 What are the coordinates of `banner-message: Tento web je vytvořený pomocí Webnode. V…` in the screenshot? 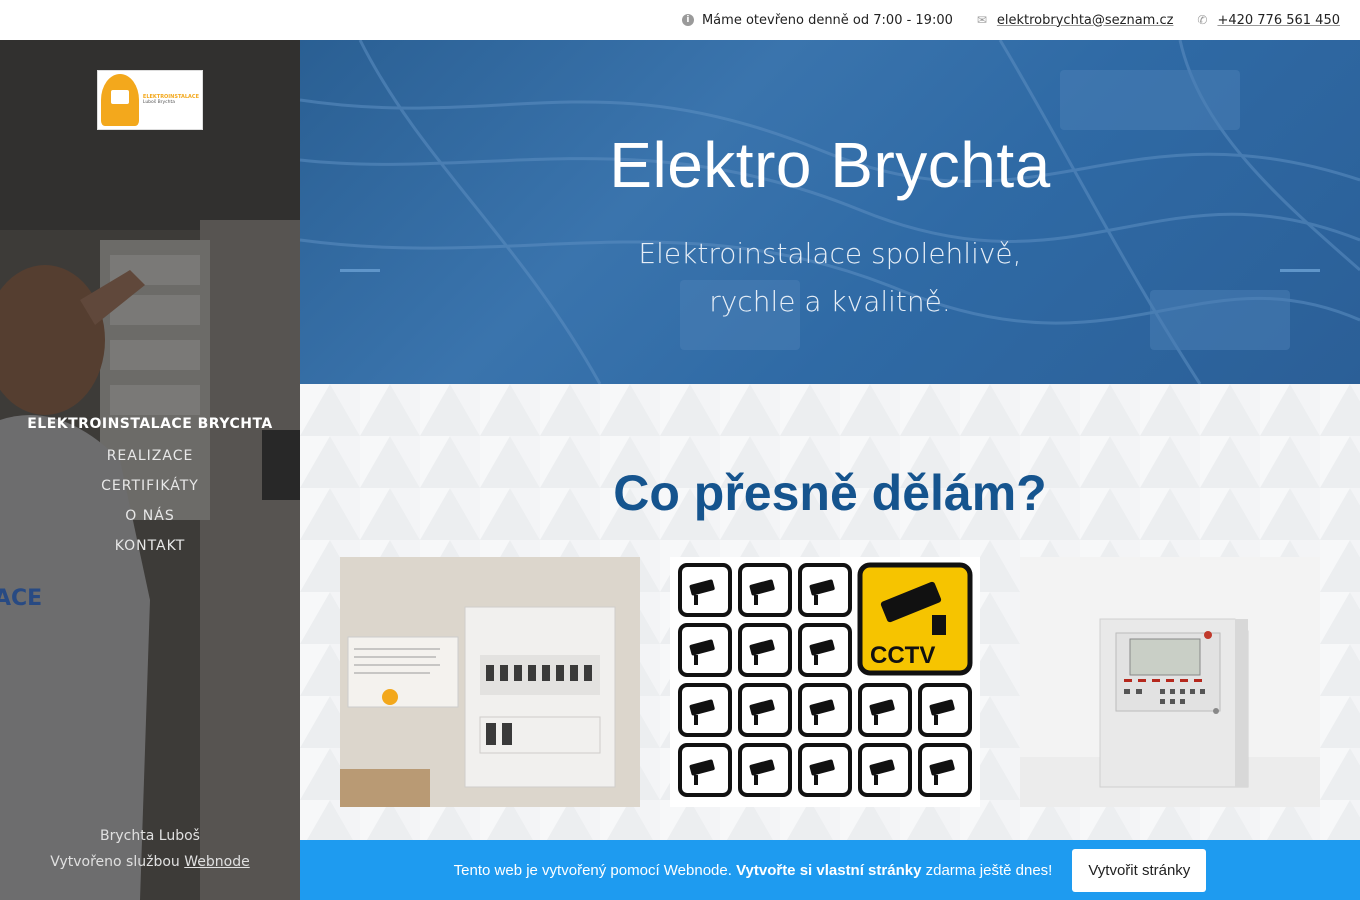 It's located at (753, 870).